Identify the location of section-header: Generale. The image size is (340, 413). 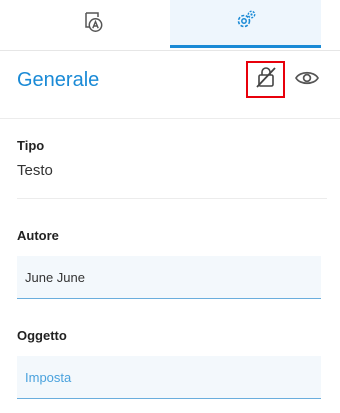
(170, 81).